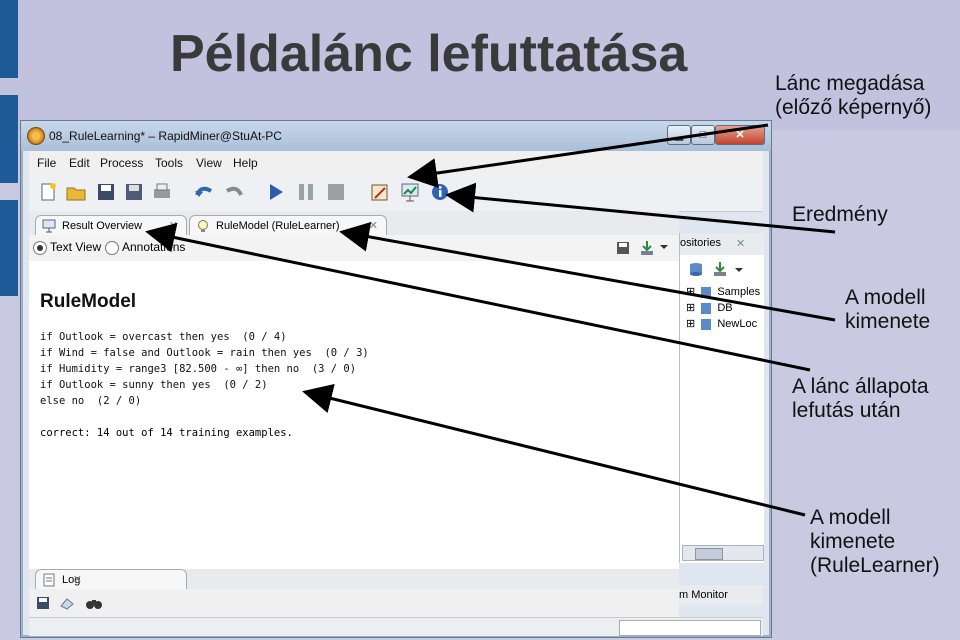 This screenshot has width=960, height=640. Describe the element at coordinates (587, 271) in the screenshot. I see `arrow-model-output` at that location.